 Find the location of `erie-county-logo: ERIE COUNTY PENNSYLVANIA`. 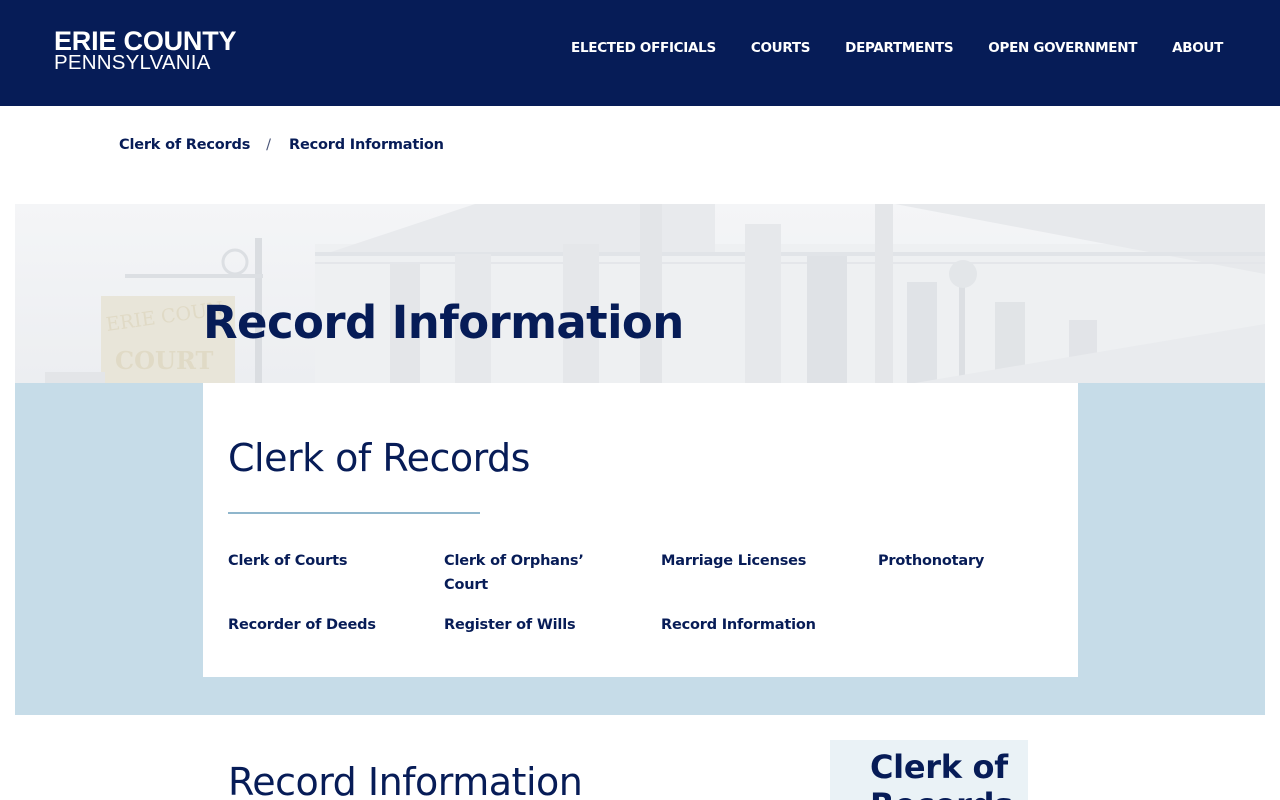

erie-county-logo: ERIE COUNTY PENNSYLVANIA is located at coordinates (145, 51).